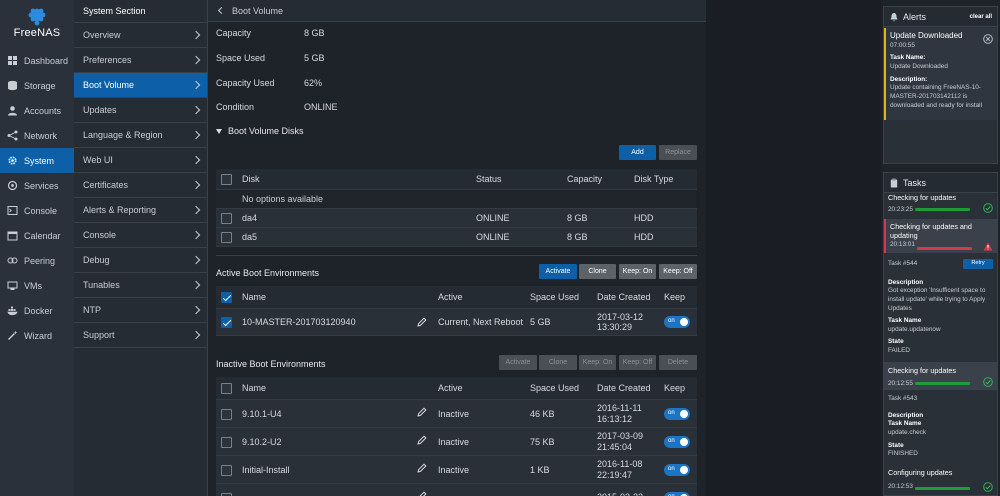  Describe the element at coordinates (221, 10) in the screenshot. I see `back-arrow-icon` at that location.